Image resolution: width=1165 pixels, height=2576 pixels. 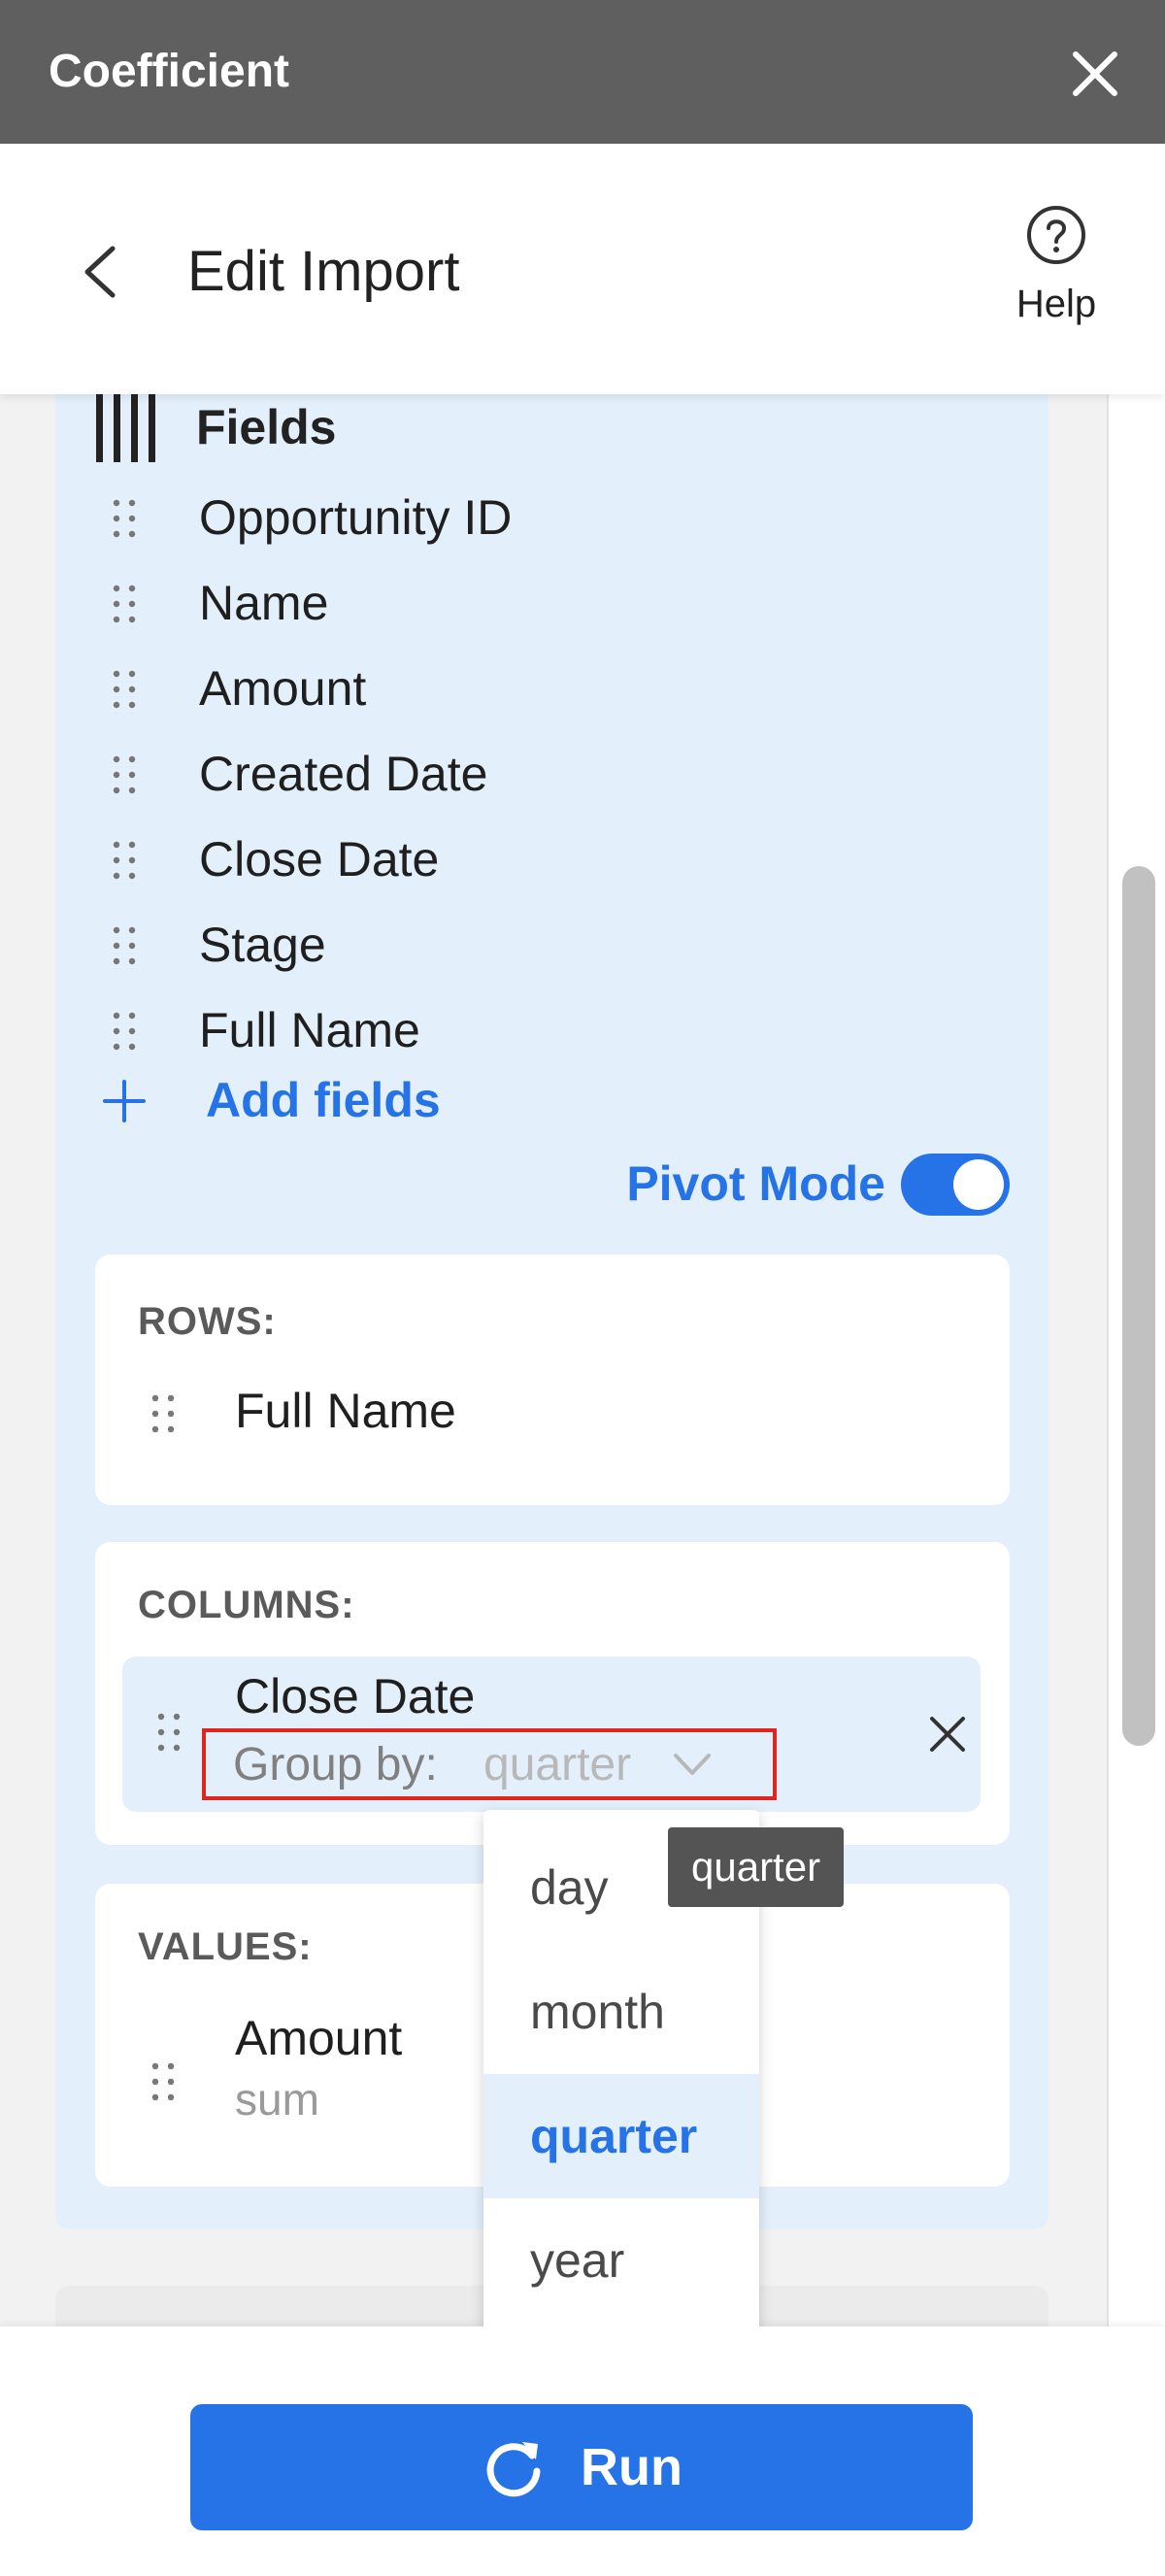 What do you see at coordinates (246, 1605) in the screenshot?
I see `columns-heading: COLUMNS:` at bounding box center [246, 1605].